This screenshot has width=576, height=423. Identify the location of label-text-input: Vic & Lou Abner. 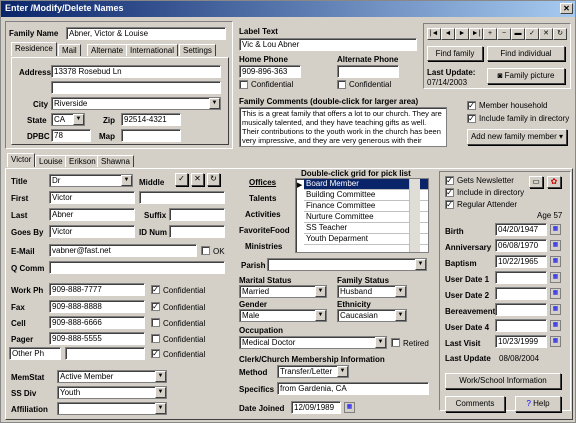
(328, 44).